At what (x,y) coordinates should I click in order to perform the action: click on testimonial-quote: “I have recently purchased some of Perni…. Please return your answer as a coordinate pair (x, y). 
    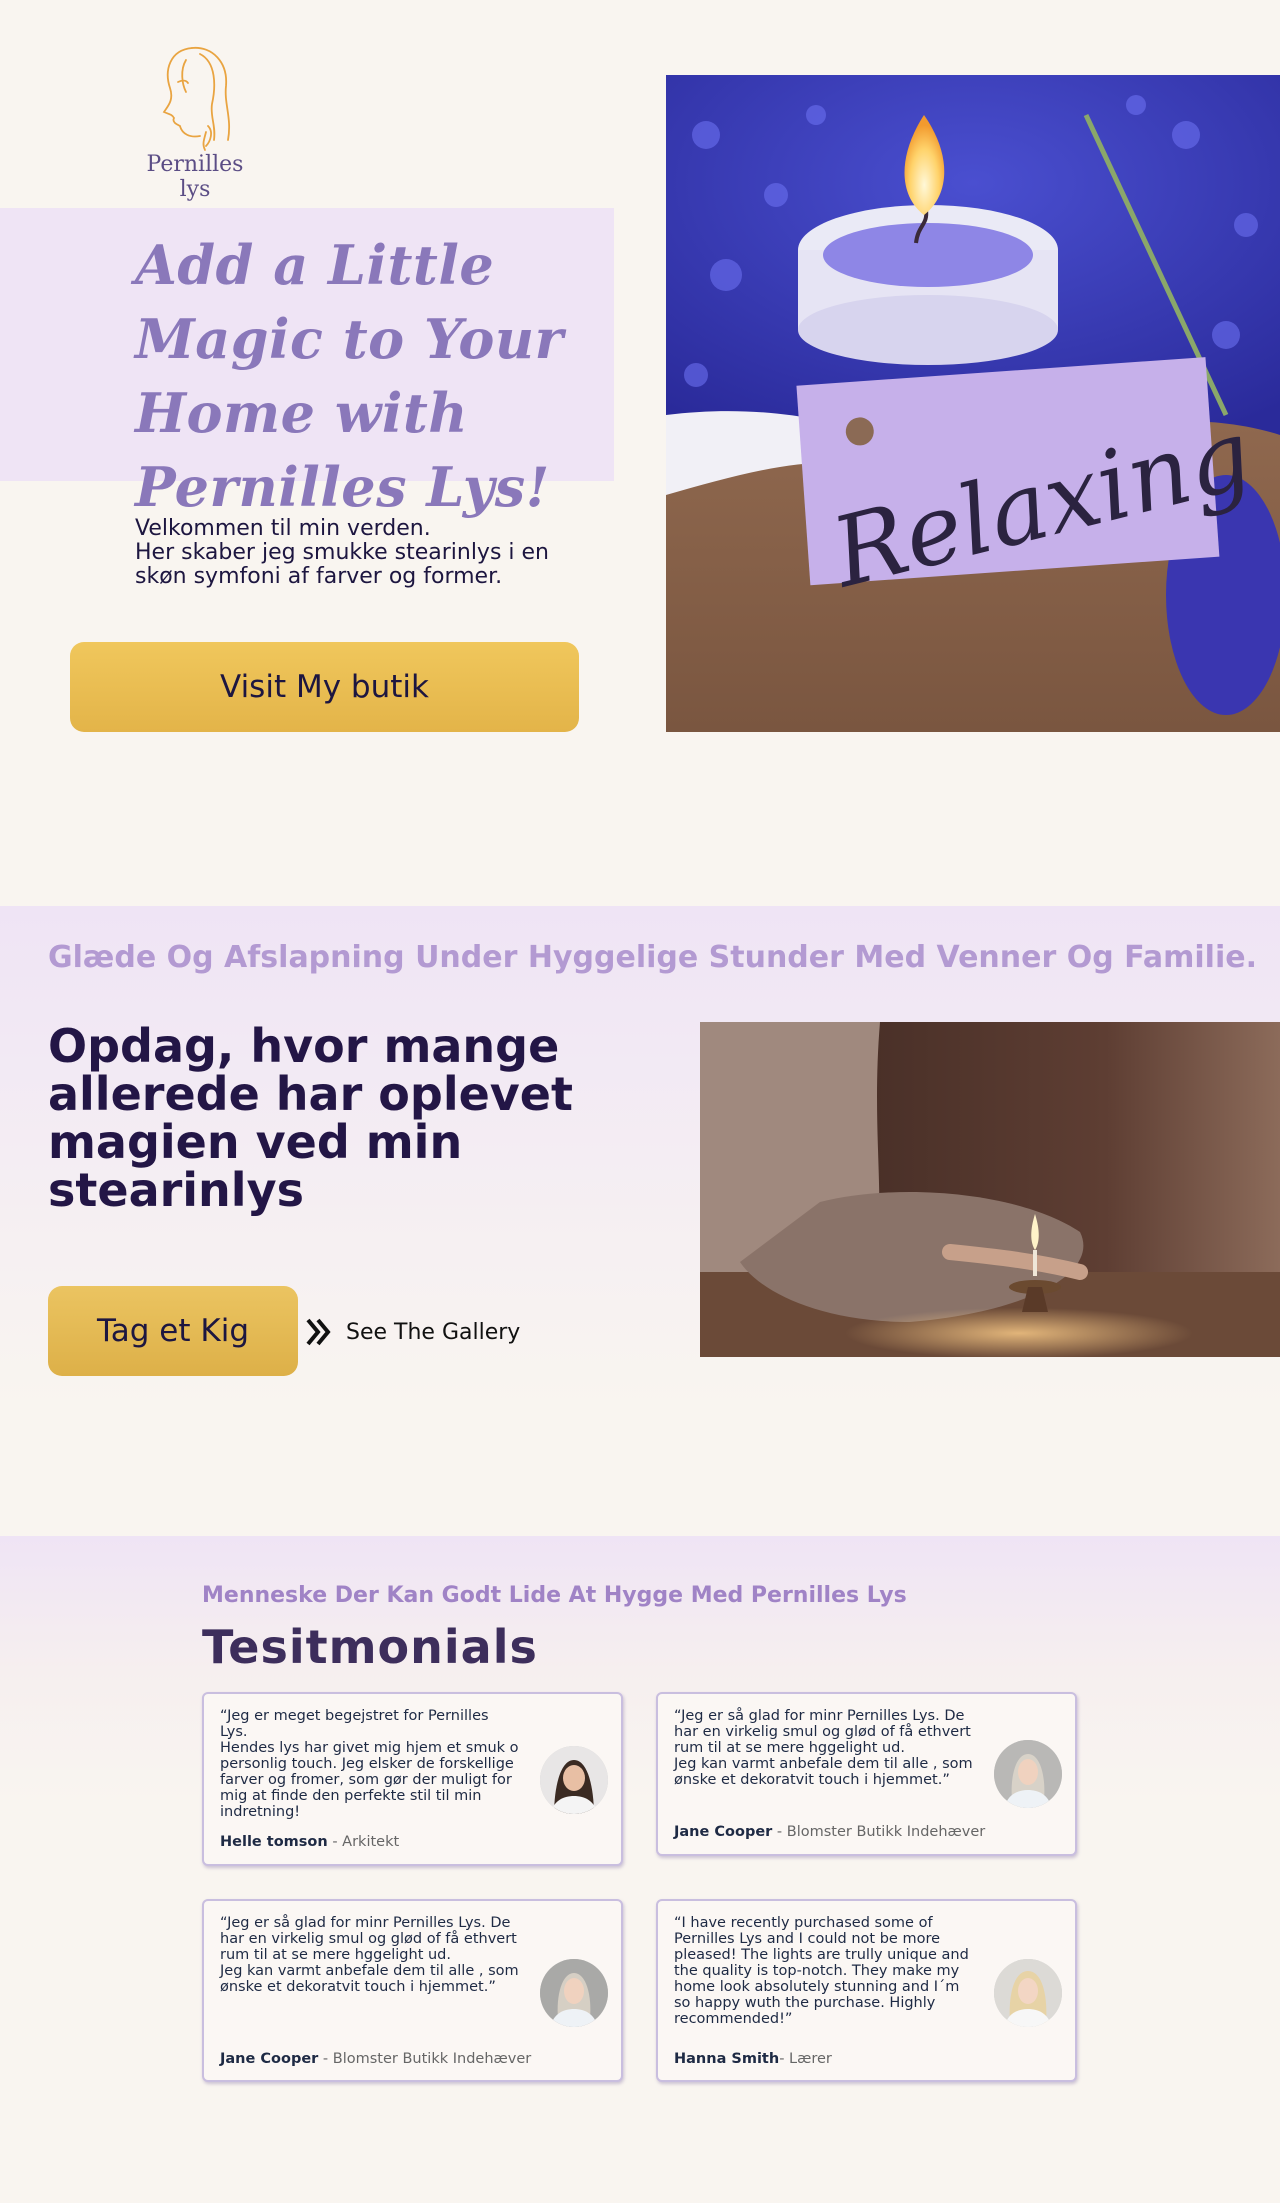
    Looking at the image, I should click on (821, 1971).